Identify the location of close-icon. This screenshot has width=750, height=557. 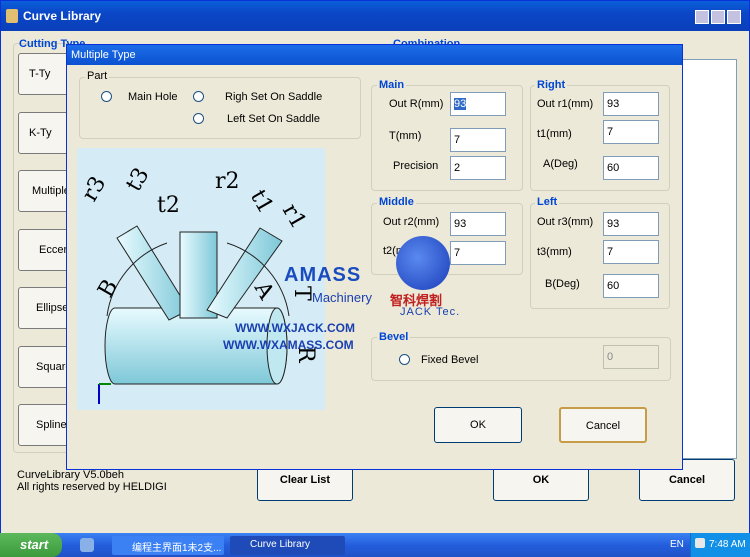
(734, 17).